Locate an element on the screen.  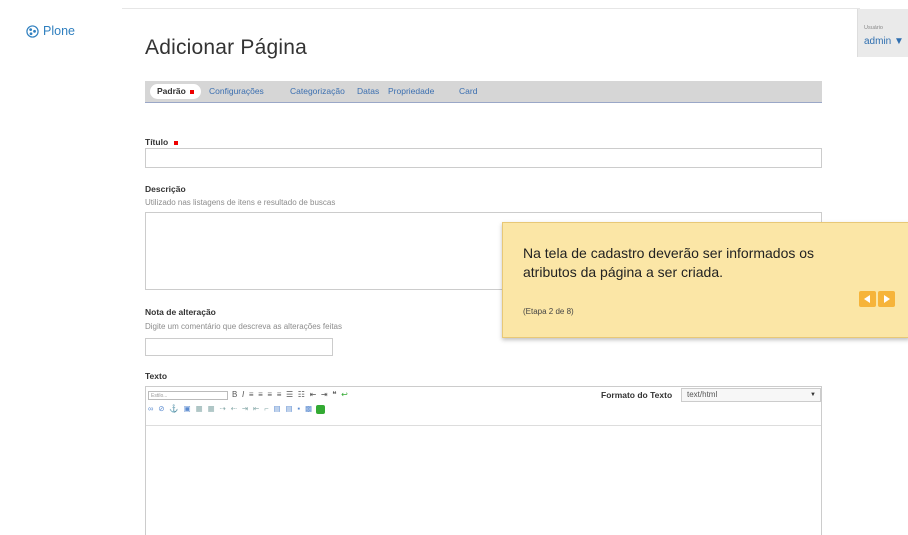
format-select: text/html ▼ is located at coordinates (751, 395).